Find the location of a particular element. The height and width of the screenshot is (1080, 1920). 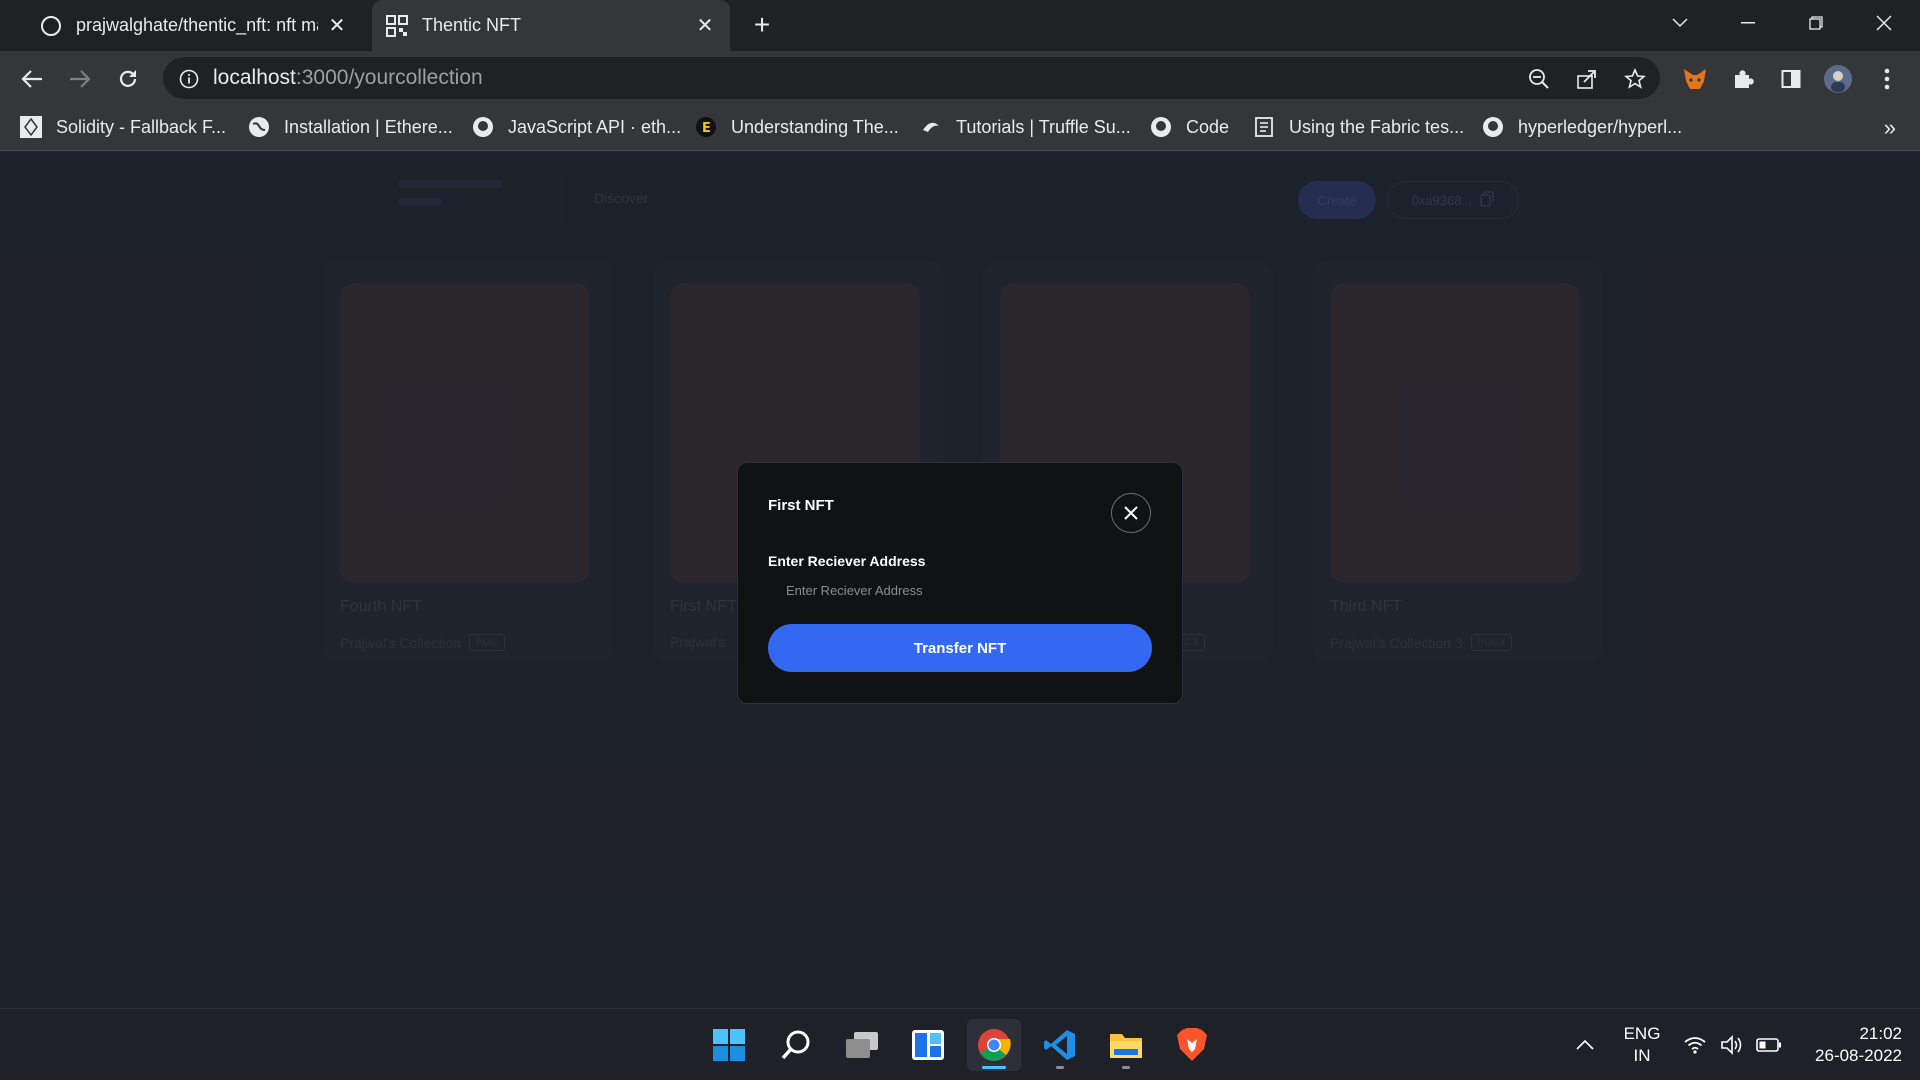

close-icon is located at coordinates (1131, 513).